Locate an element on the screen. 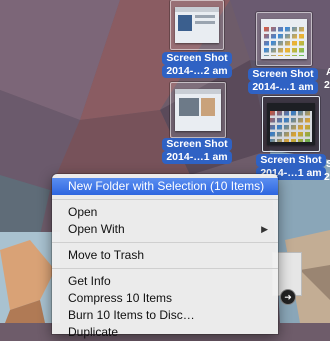  triangle-right-icon: ▶ is located at coordinates (264, 229).